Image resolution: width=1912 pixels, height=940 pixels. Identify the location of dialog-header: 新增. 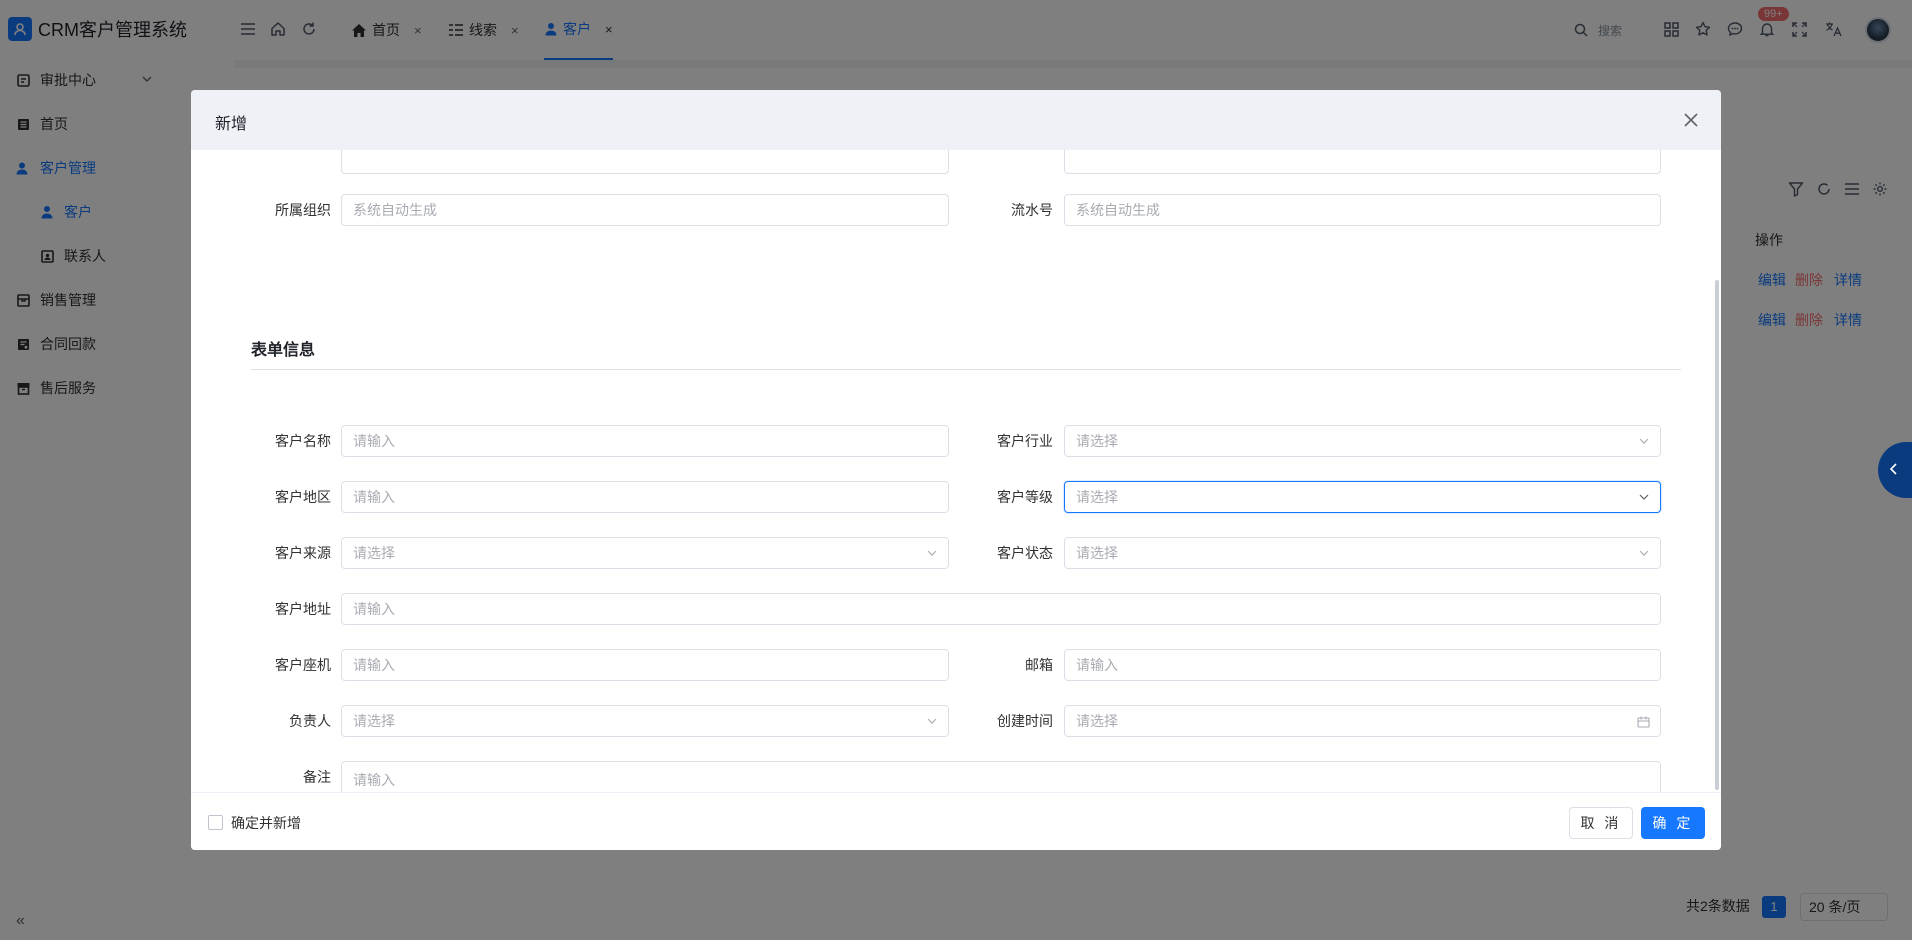
(956, 120).